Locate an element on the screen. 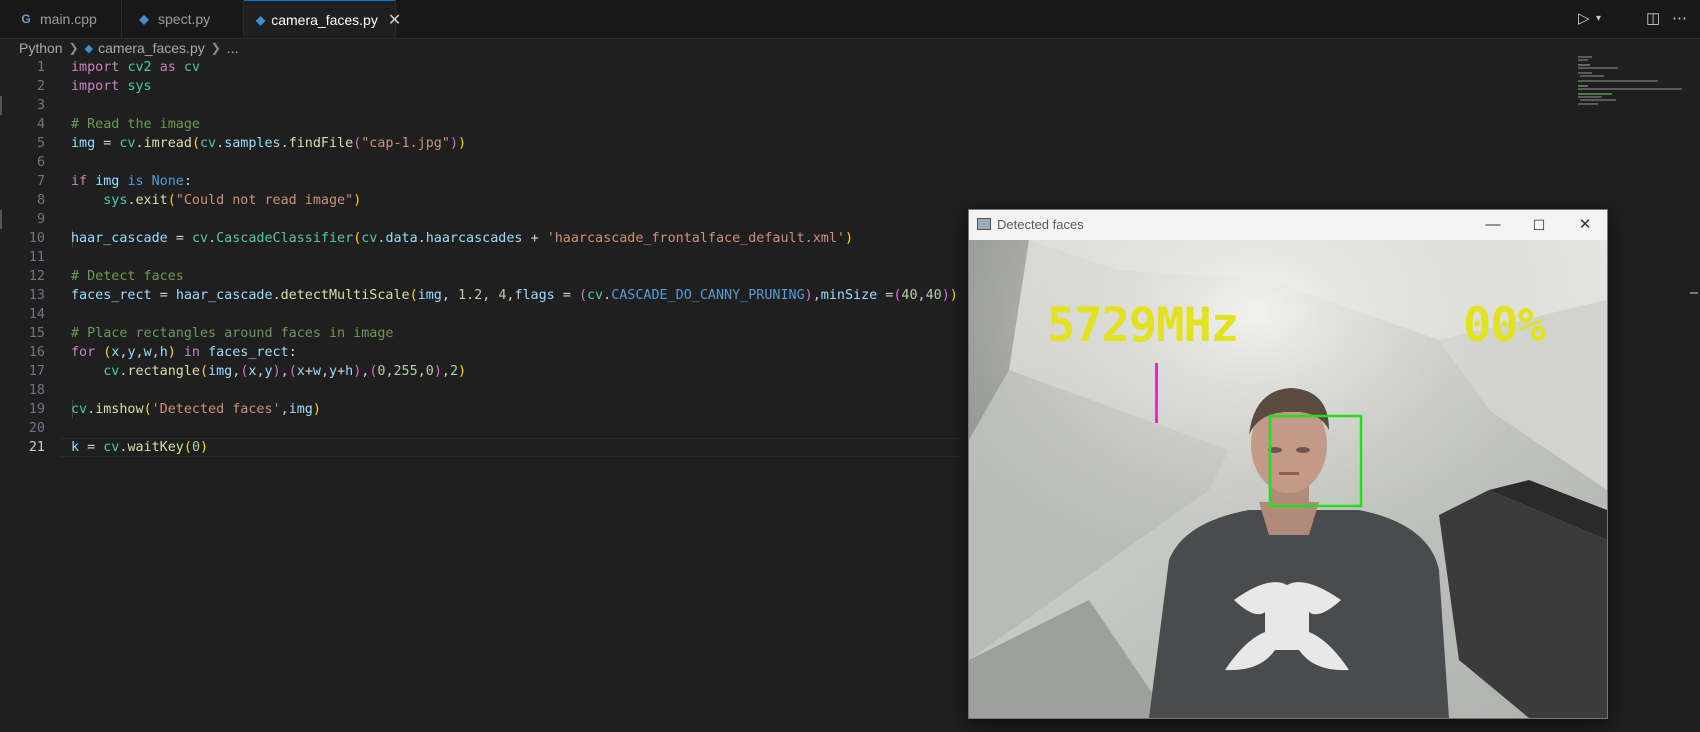 The image size is (1700, 732). line-number: 5 is located at coordinates (40, 143).